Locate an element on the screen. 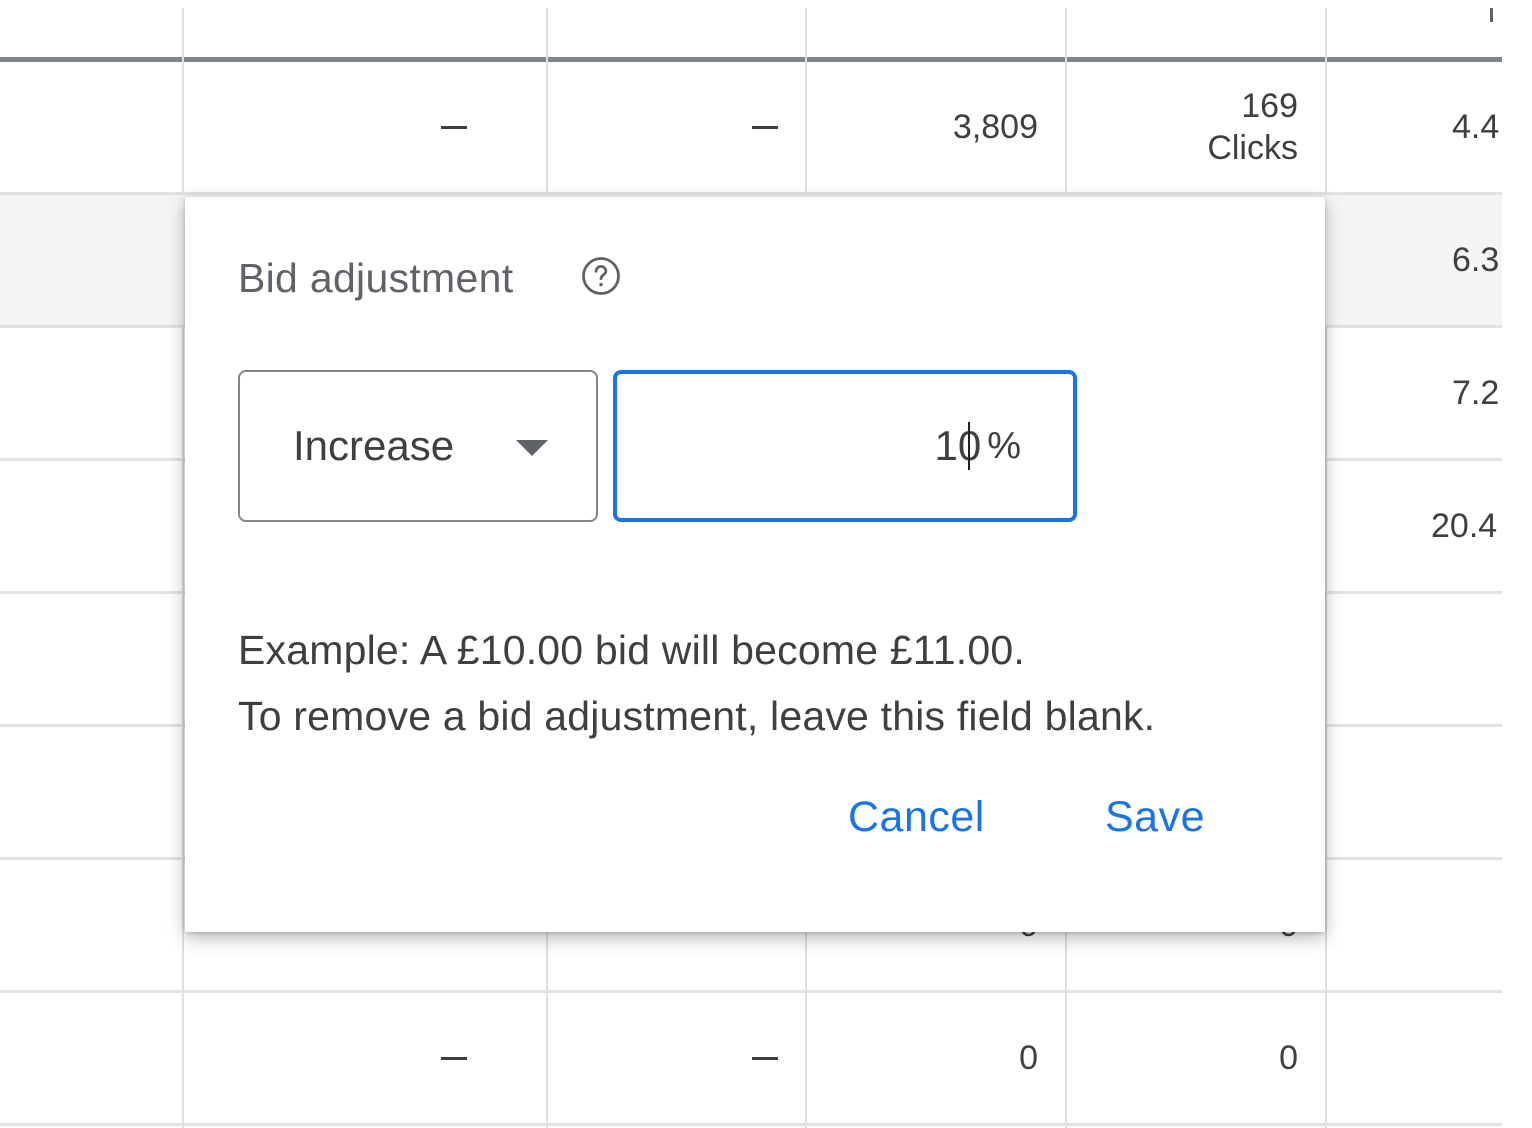 This screenshot has width=1532, height=1128. cell-col5-value: 20.4 is located at coordinates (1464, 525).